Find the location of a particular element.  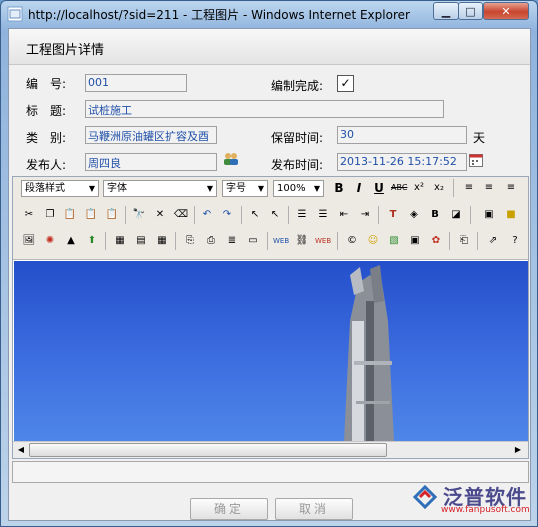

undo-icon: ↶ is located at coordinates (207, 215).